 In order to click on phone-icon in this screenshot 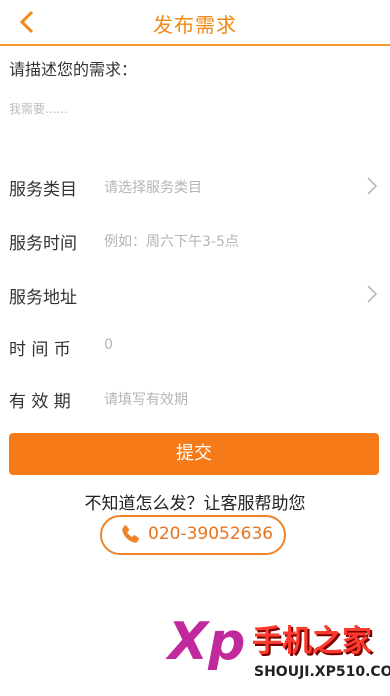, I will do `click(130, 534)`.